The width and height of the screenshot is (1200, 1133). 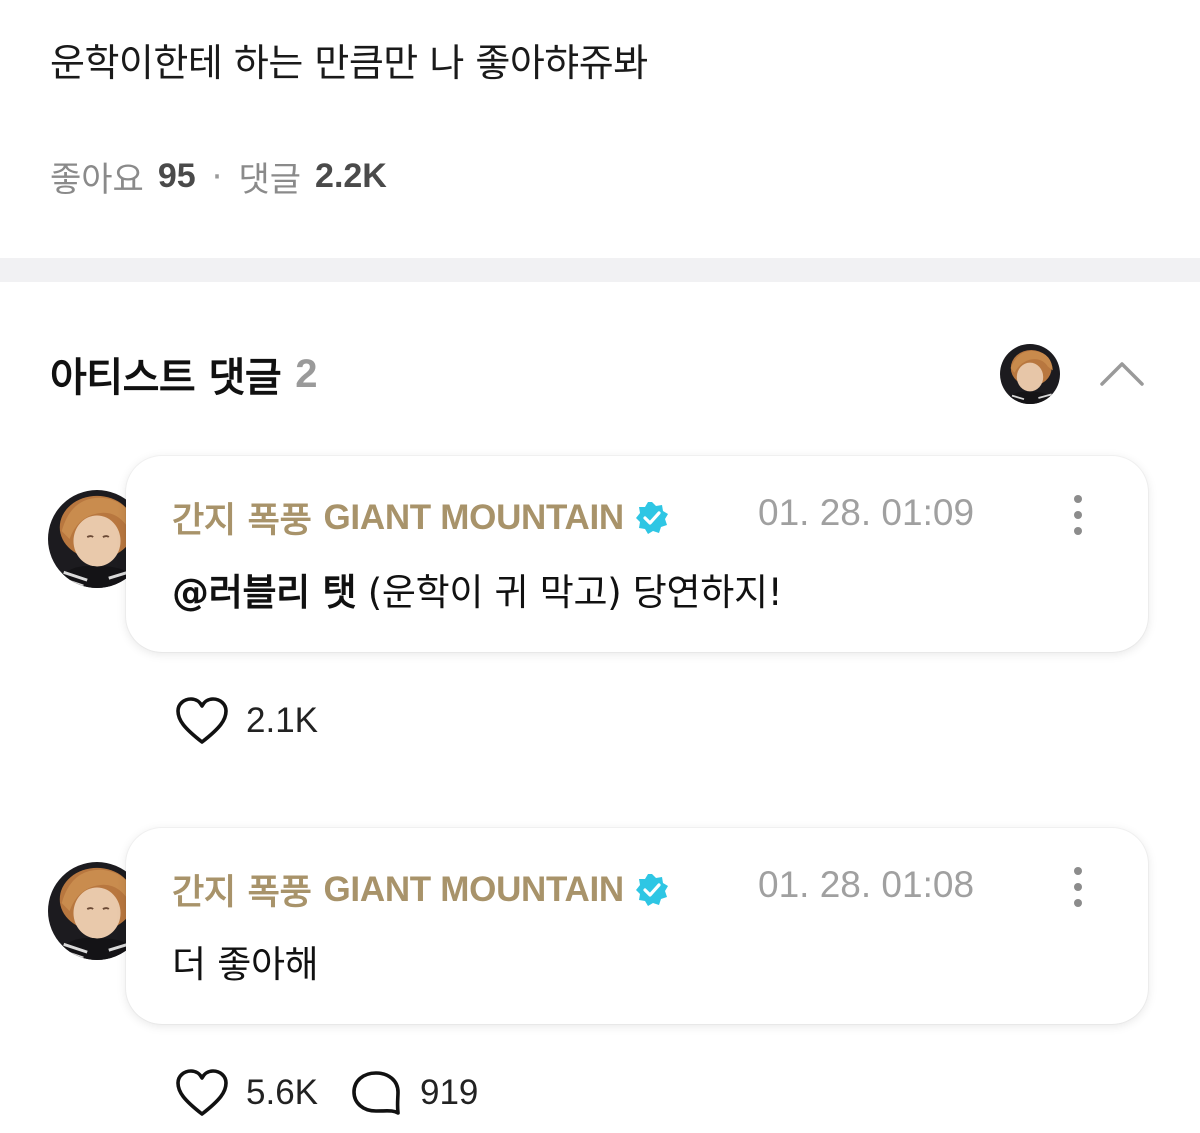 I want to click on comment-body: @러블리 탯 (운학이 귀 막고) 당연하지!, so click(x=477, y=589).